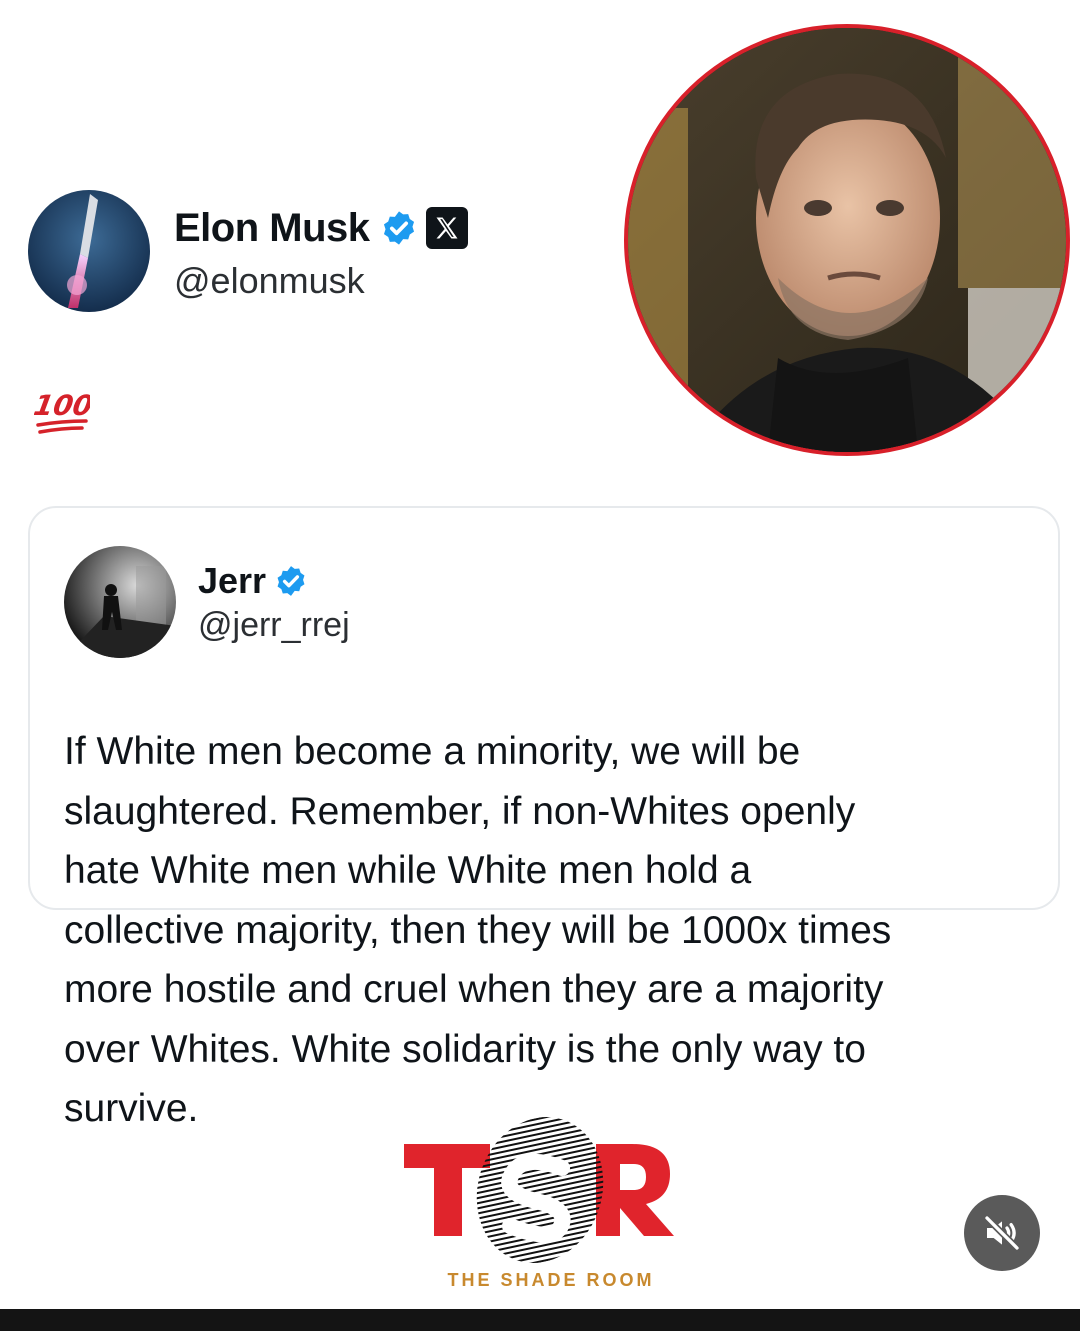  Describe the element at coordinates (62, 405) in the screenshot. I see `svg-text: 100` at that location.